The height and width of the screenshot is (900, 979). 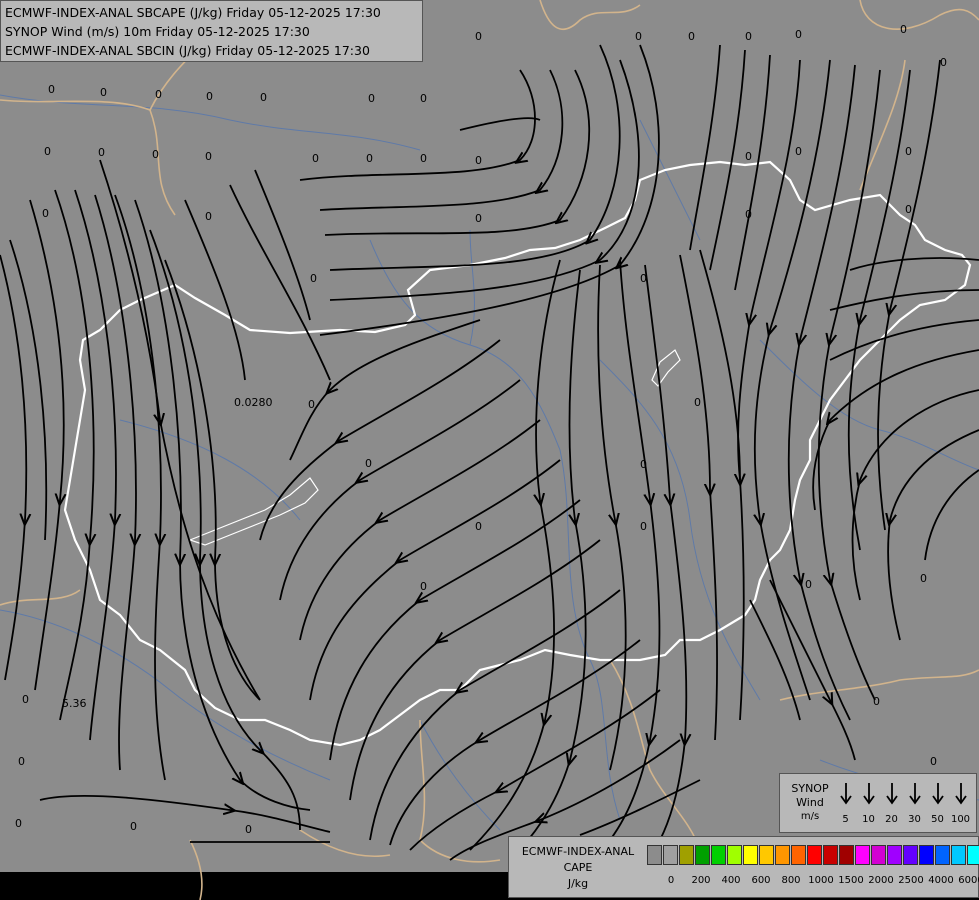 What do you see at coordinates (253, 511) in the screenshot?
I see `lake-balaton` at bounding box center [253, 511].